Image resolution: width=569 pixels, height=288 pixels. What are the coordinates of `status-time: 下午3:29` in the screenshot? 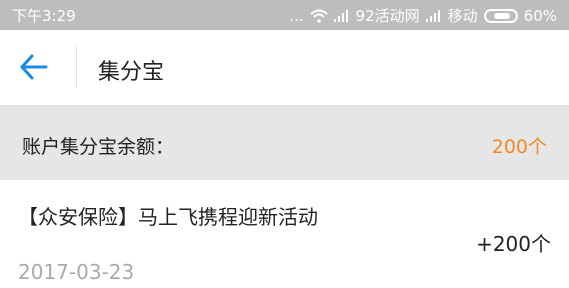 It's located at (44, 16).